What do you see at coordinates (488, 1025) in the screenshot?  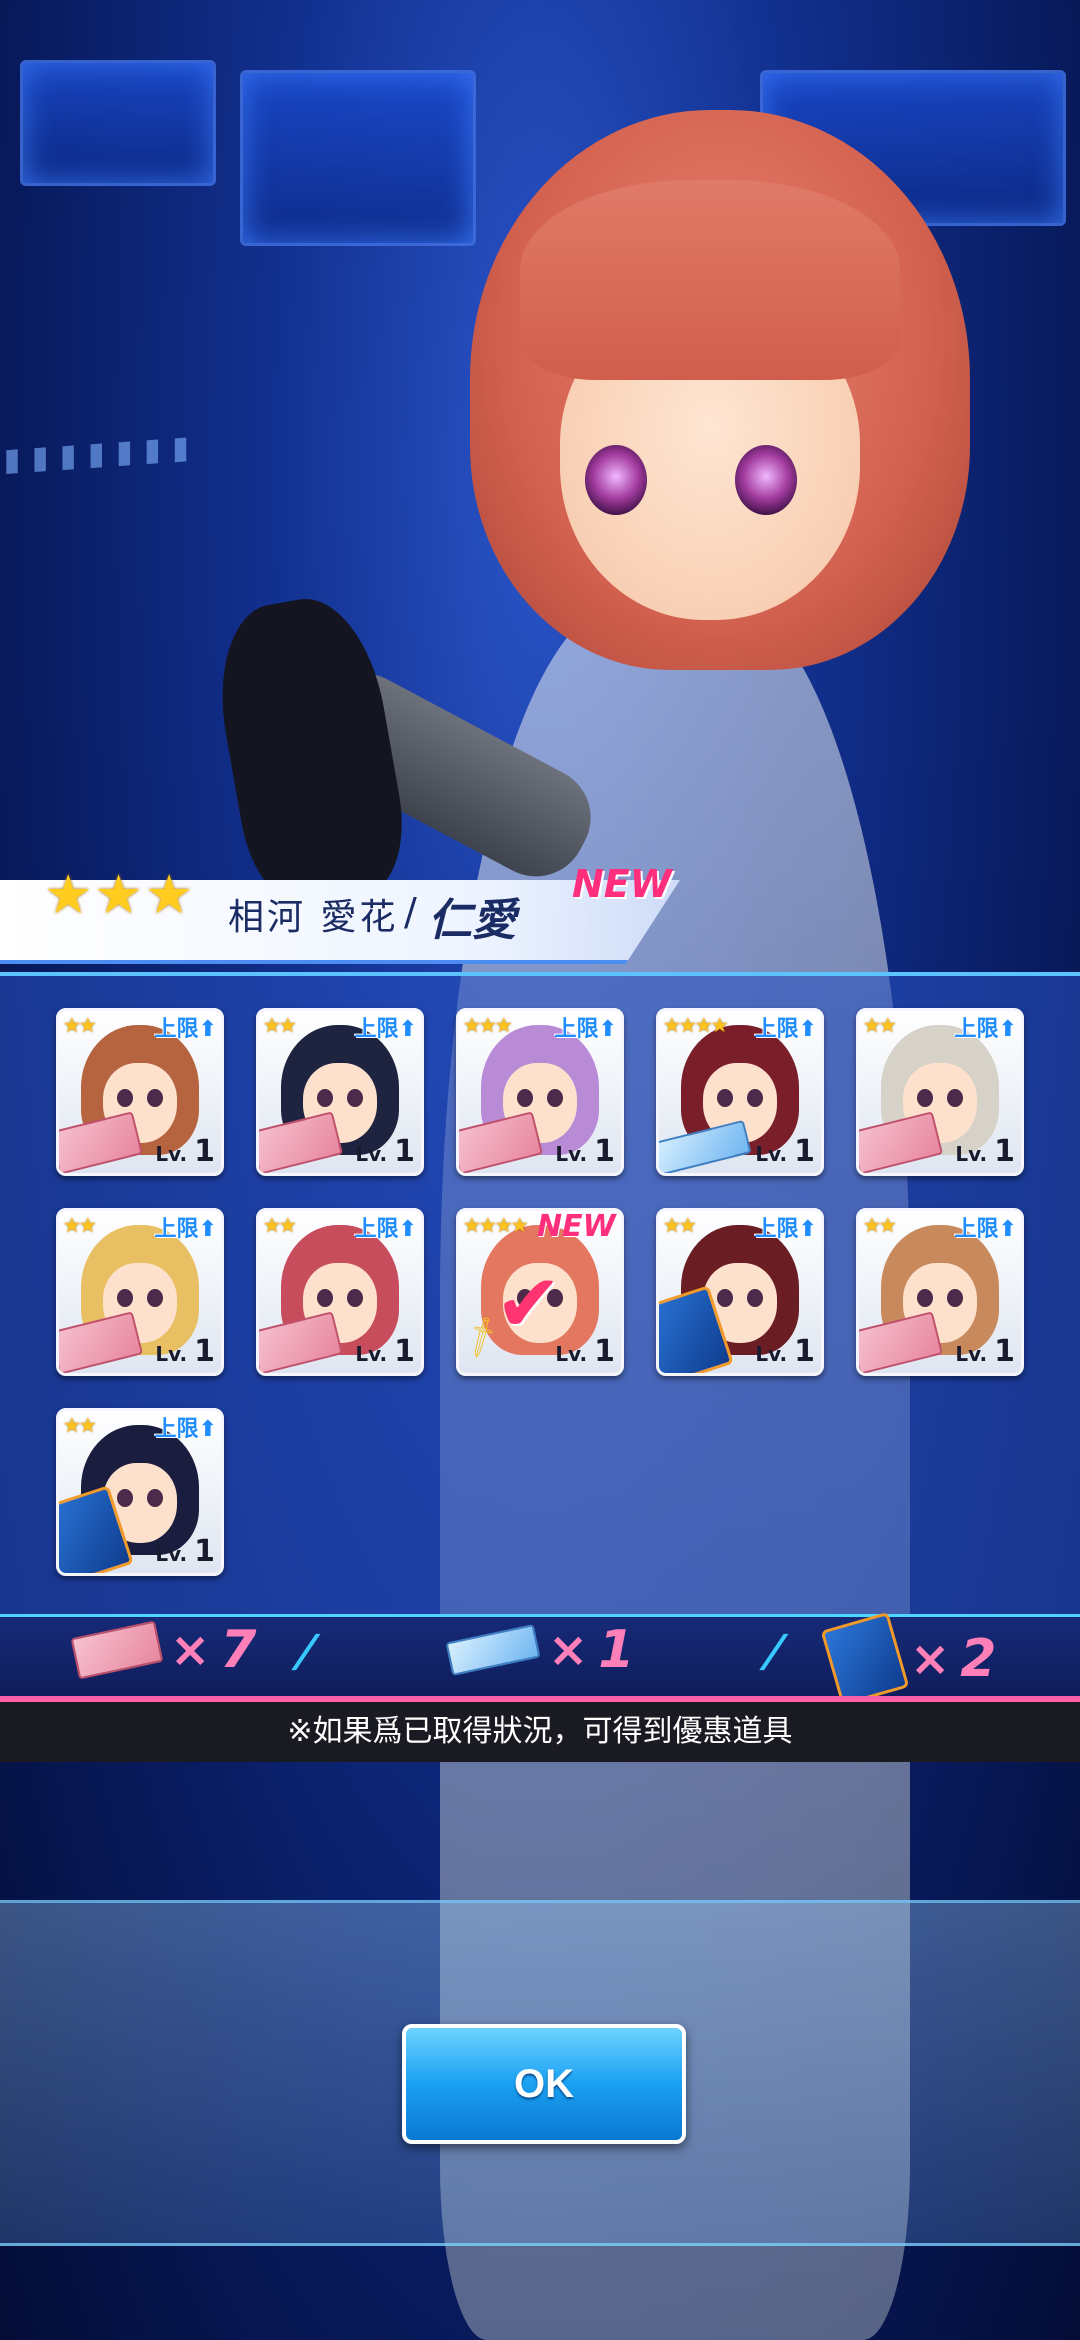 I see `card-rarity-stars: ★★★` at bounding box center [488, 1025].